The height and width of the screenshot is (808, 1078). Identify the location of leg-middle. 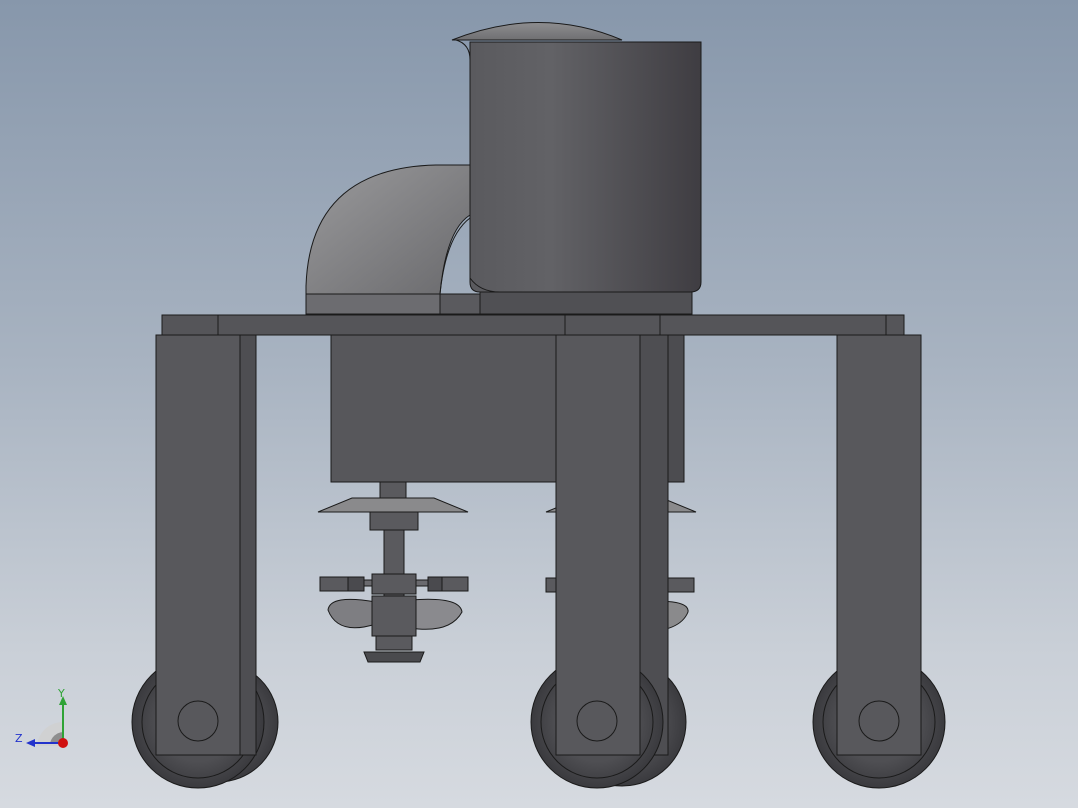
(598, 545).